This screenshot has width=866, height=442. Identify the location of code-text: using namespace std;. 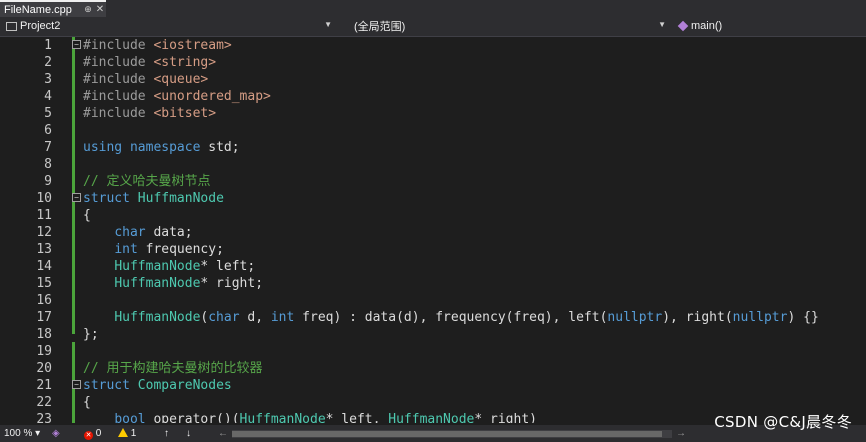
(161, 147).